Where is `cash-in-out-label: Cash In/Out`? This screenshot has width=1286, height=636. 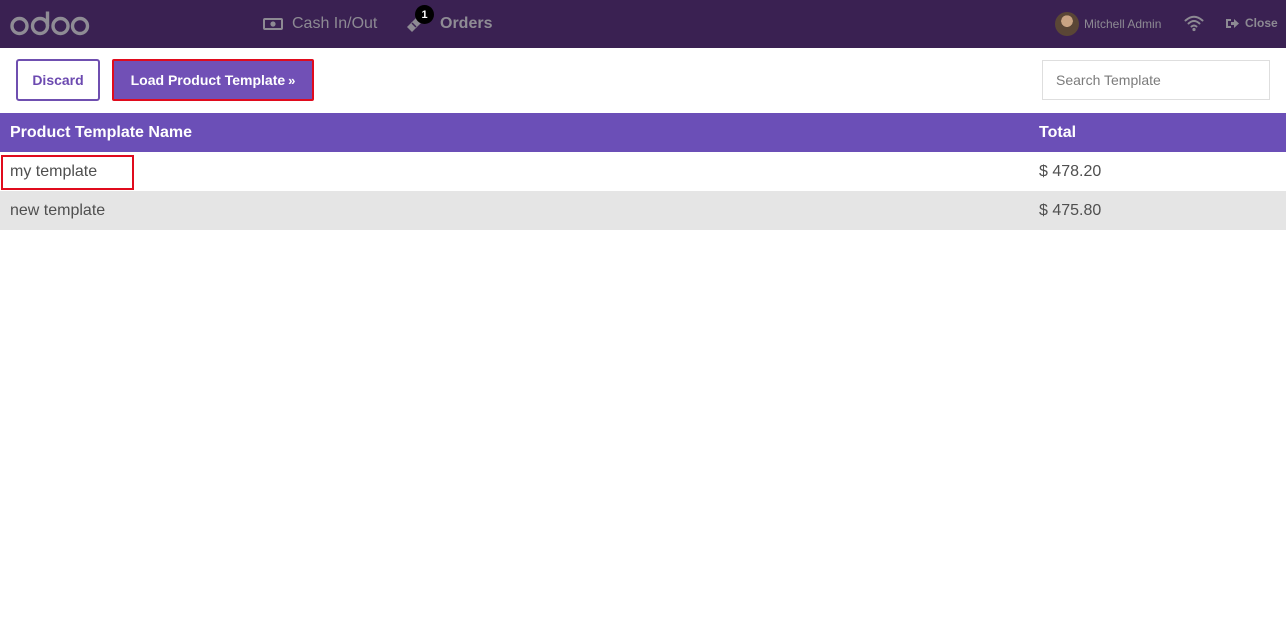
cash-in-out-label: Cash In/Out is located at coordinates (335, 23).